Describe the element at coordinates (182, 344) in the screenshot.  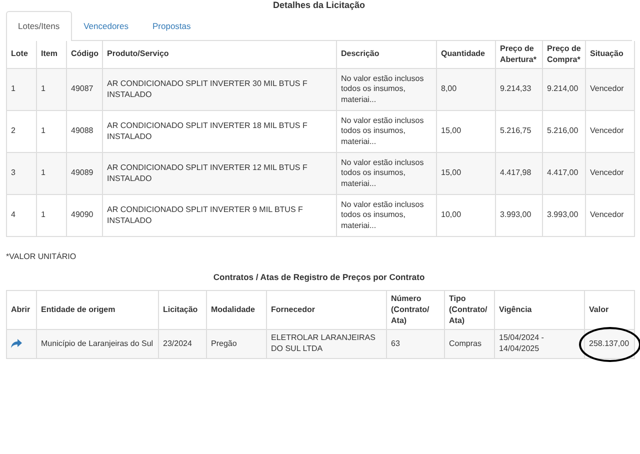
I see `table-cell: 23/2024` at that location.